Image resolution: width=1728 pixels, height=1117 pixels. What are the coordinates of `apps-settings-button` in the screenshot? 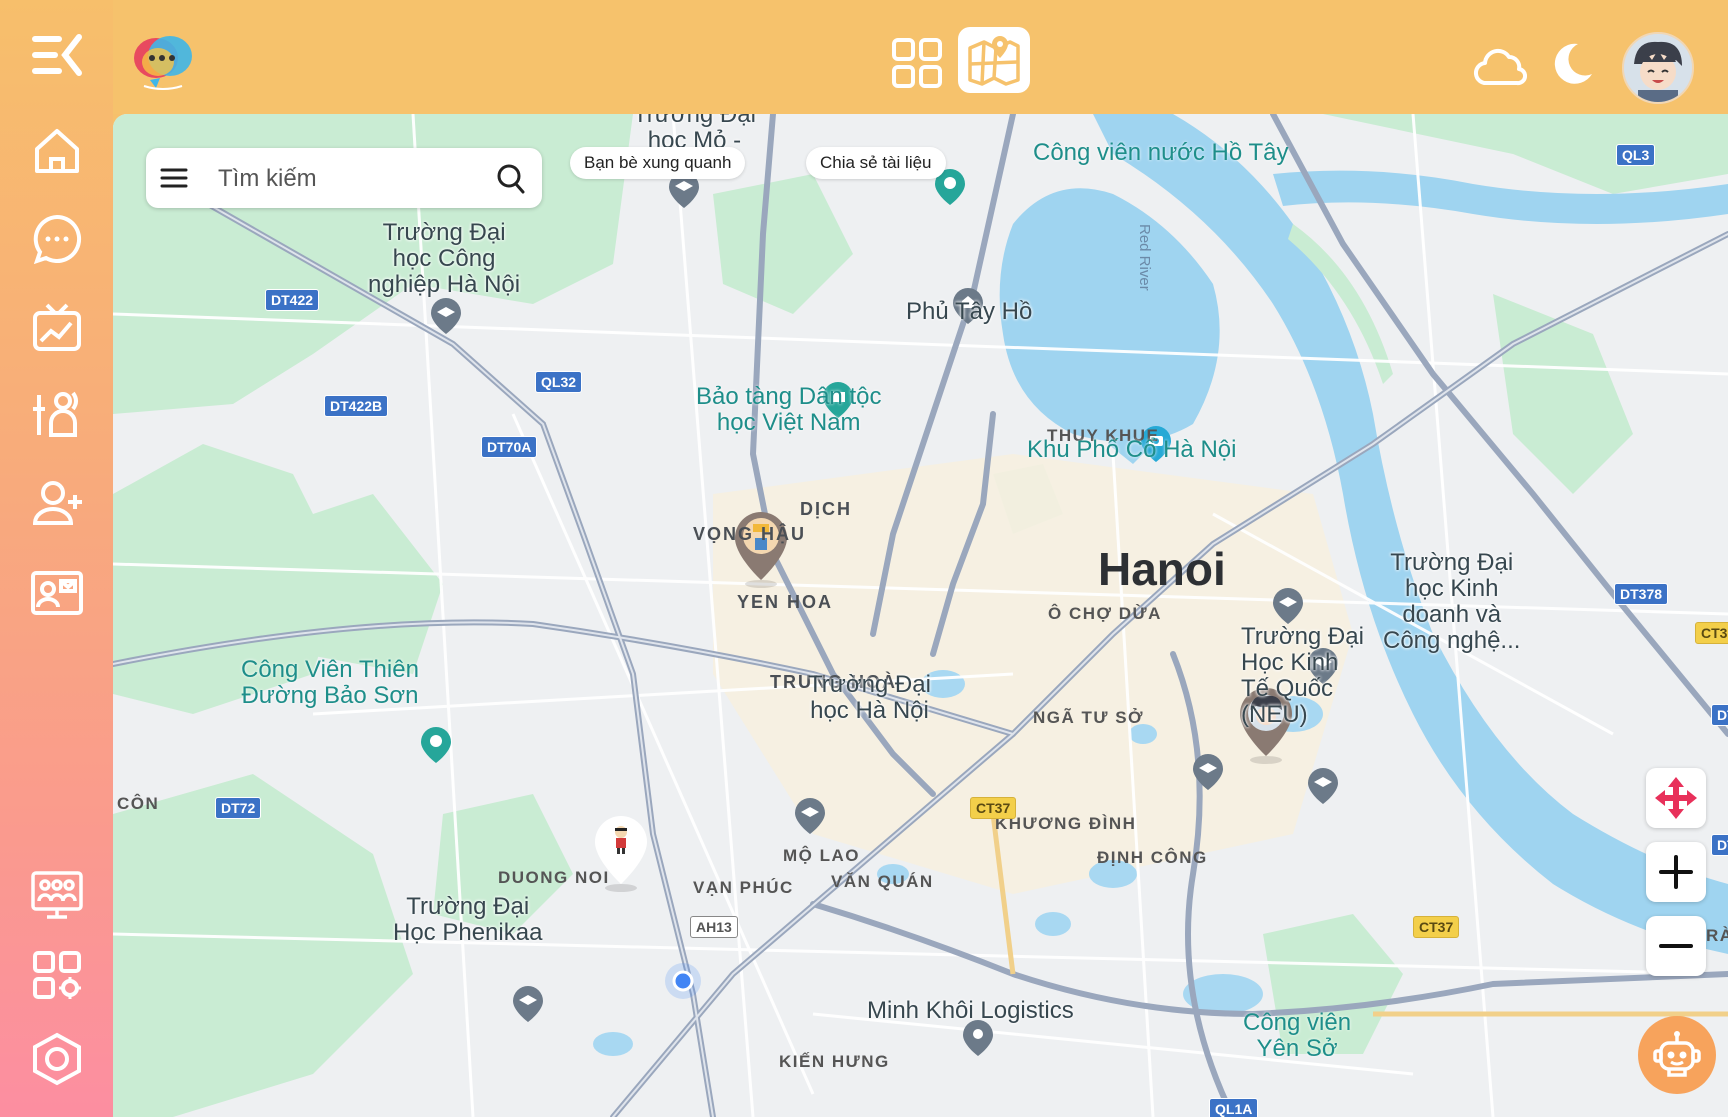 It's located at (57, 975).